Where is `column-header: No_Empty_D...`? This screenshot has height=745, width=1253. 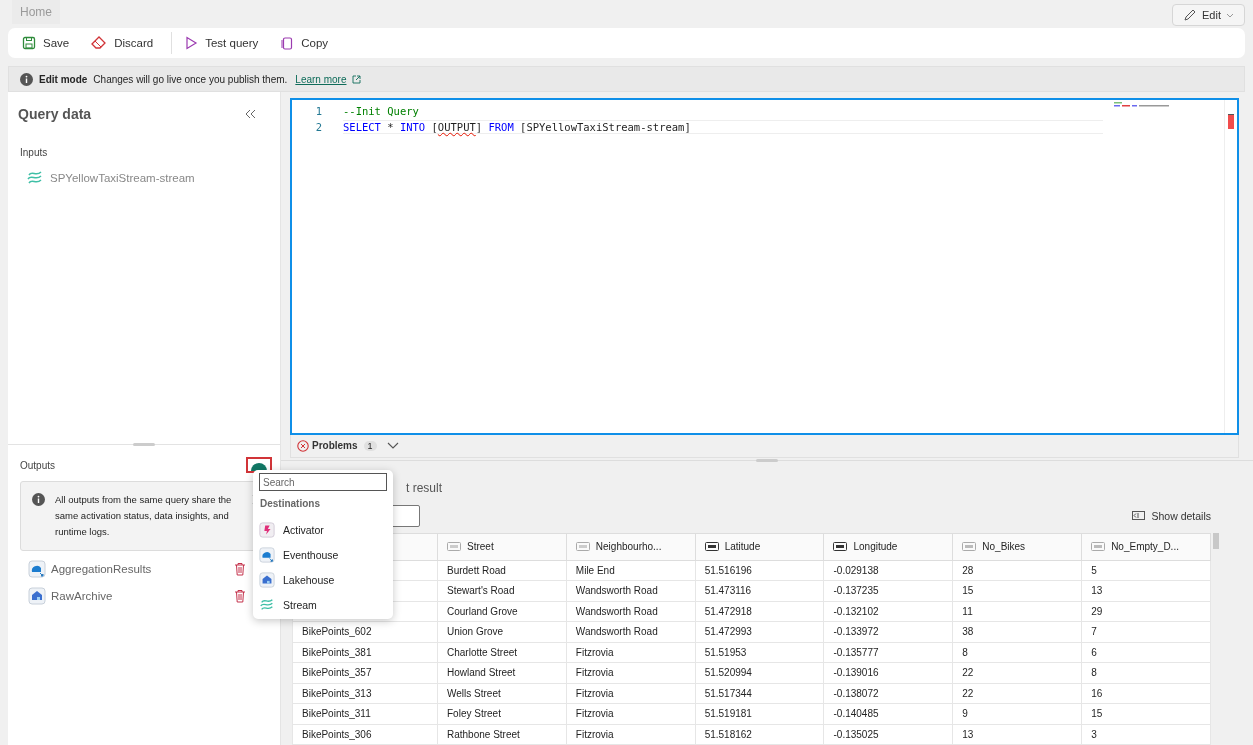
column-header: No_Empty_D... is located at coordinates (1146, 546).